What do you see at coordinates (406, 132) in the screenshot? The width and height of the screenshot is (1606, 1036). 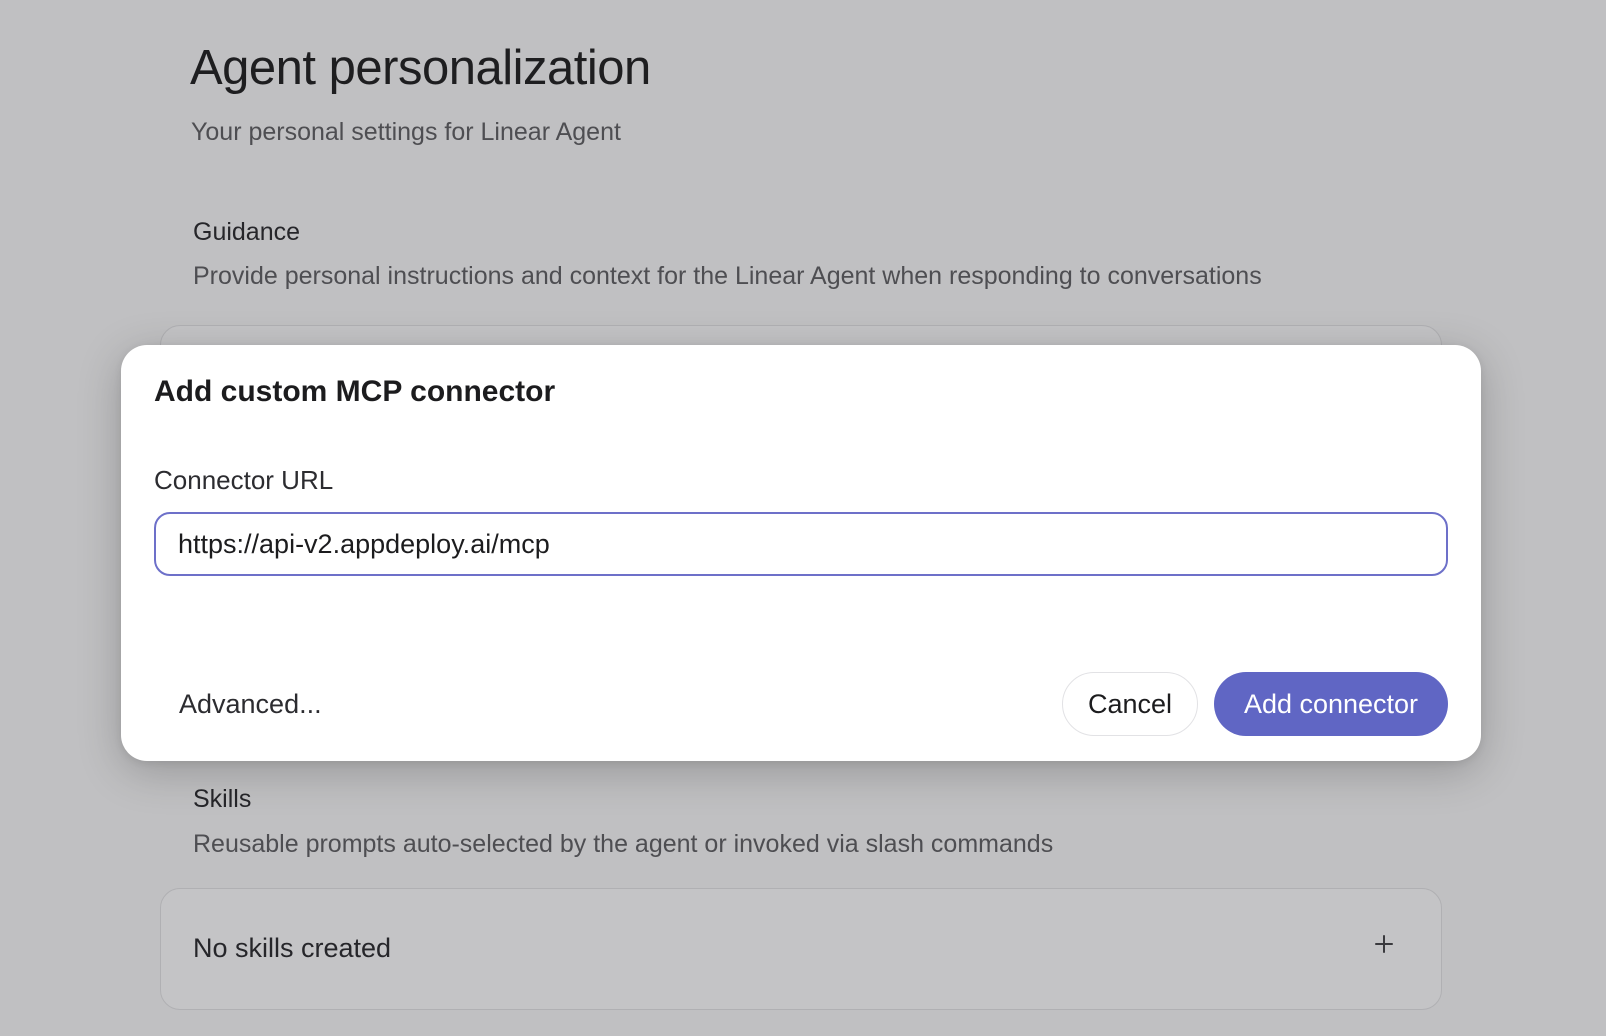 I see `page-subtitle: Your personal settings for Linear Agent` at bounding box center [406, 132].